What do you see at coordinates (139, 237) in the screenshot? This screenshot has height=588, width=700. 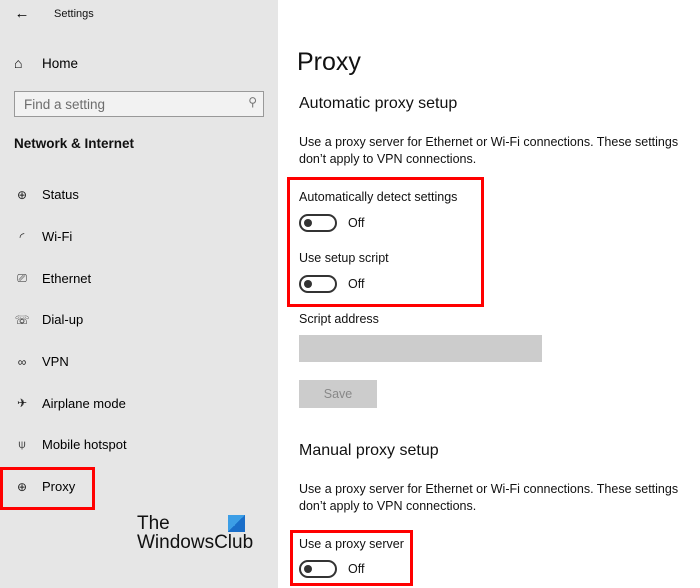 I see `sidebar-item-wifi: ◜ Wi-Fi` at bounding box center [139, 237].